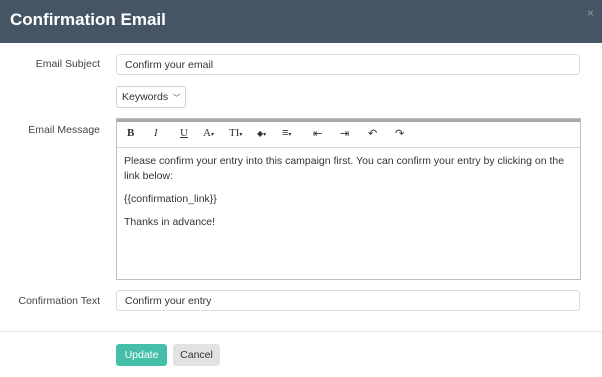  Describe the element at coordinates (130, 133) in the screenshot. I see `bold-icon: B` at that location.